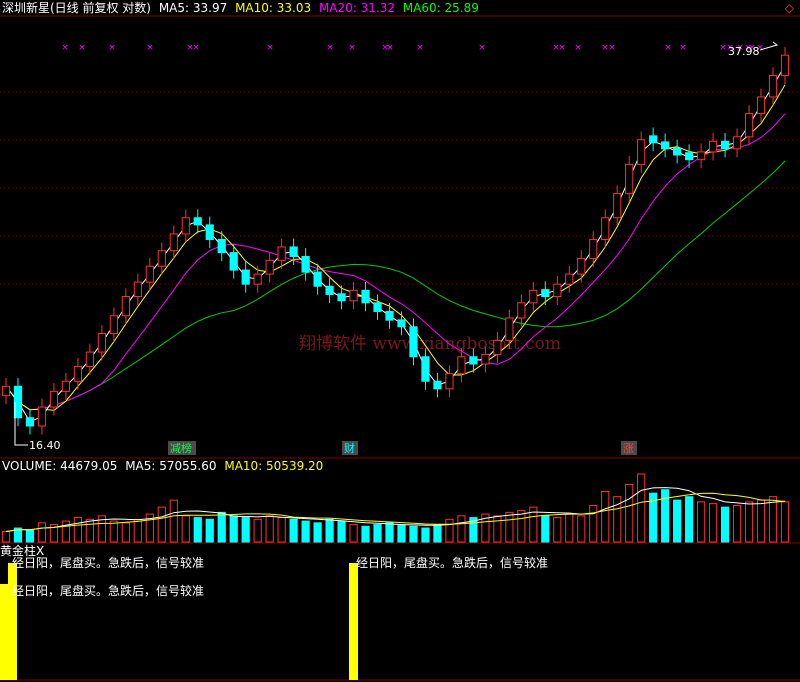 The height and width of the screenshot is (682, 800). Describe the element at coordinates (430, 344) in the screenshot. I see `watermark-text: 翔博软件 www.xiangbosoft.com` at that location.